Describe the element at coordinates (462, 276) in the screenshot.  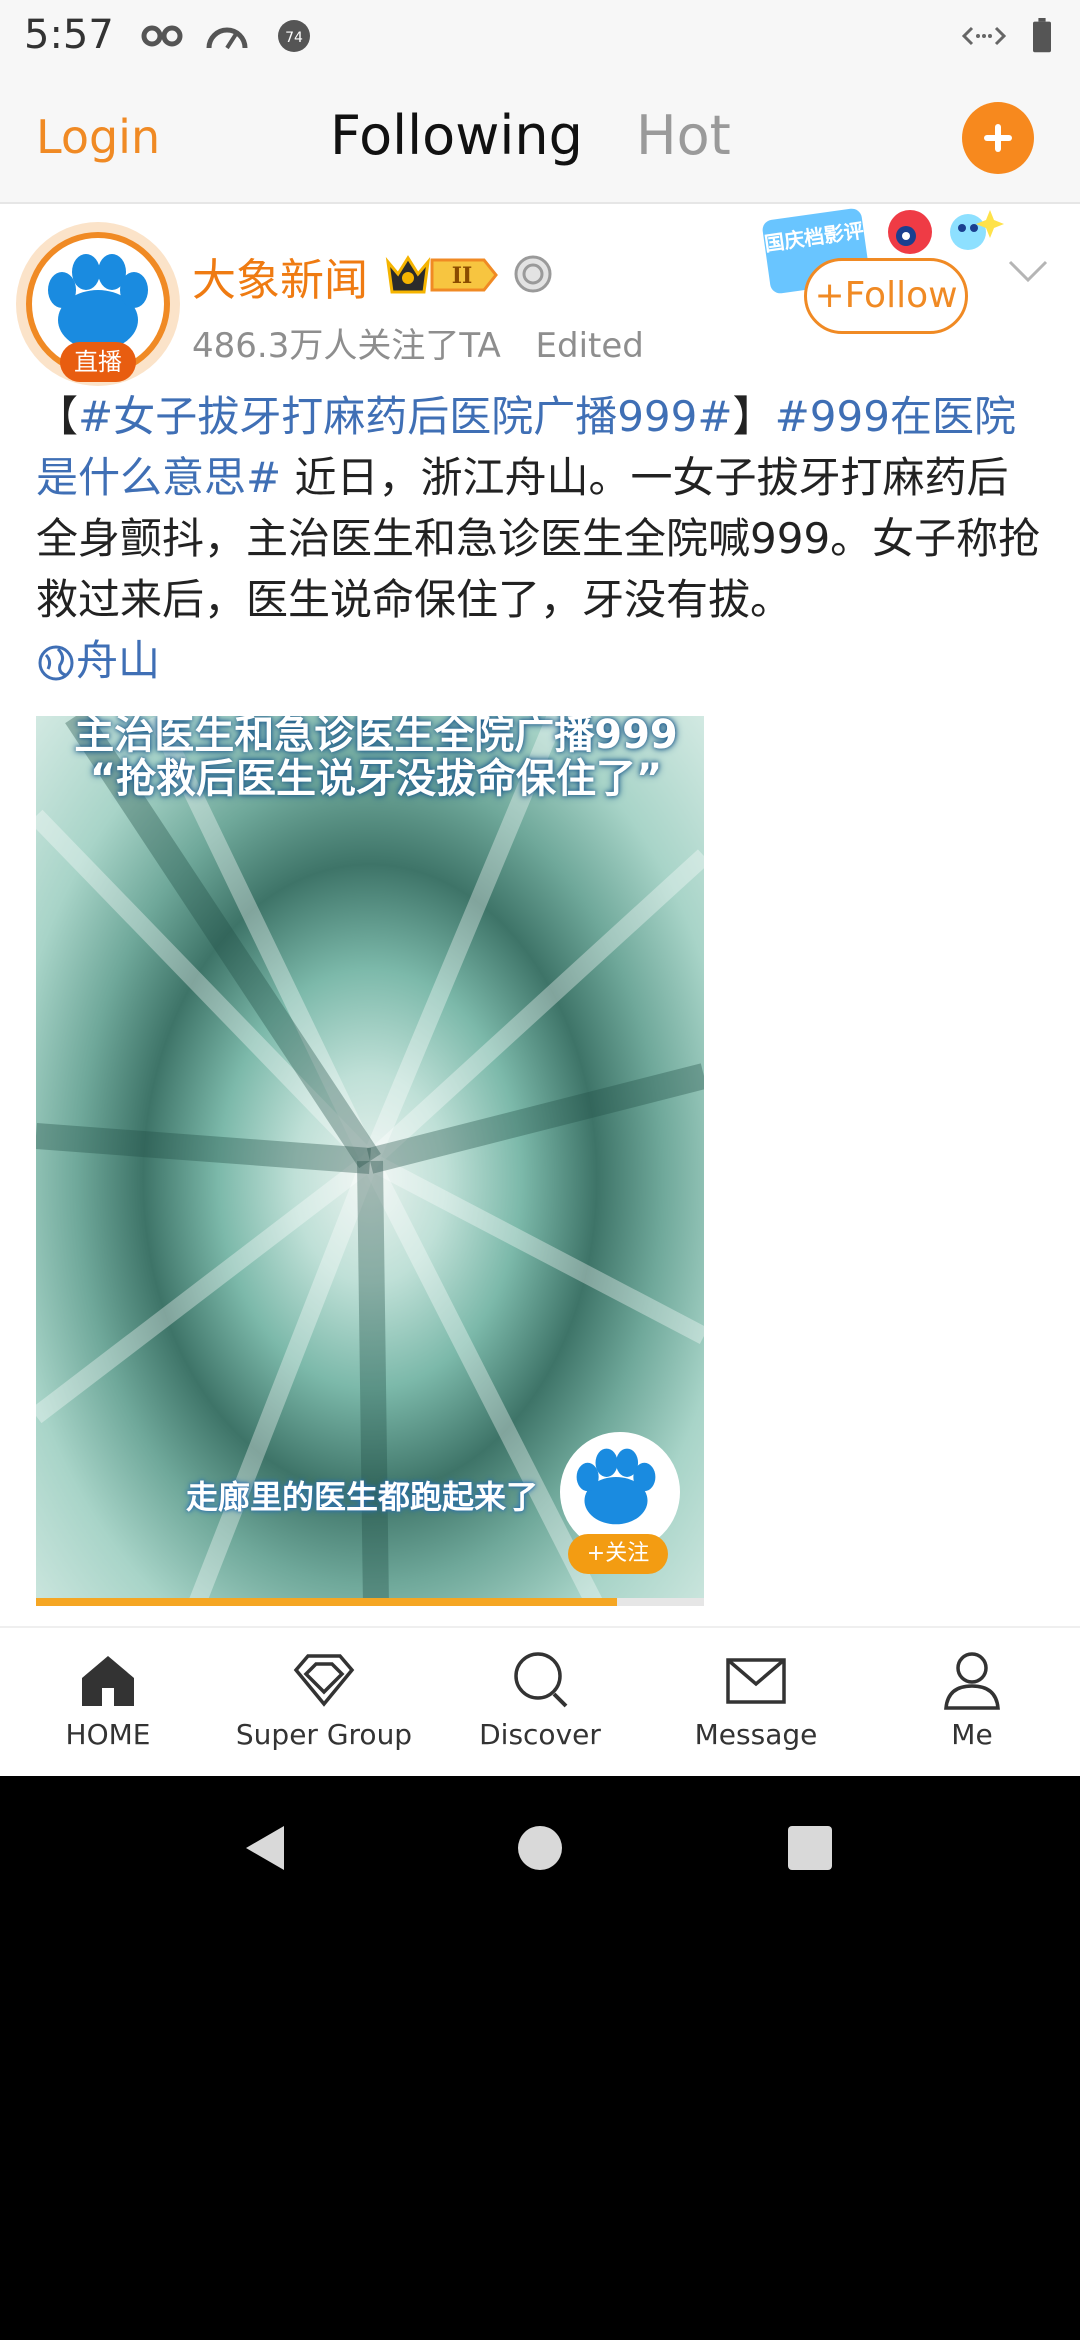
I see `crown-rank-label: II` at that location.